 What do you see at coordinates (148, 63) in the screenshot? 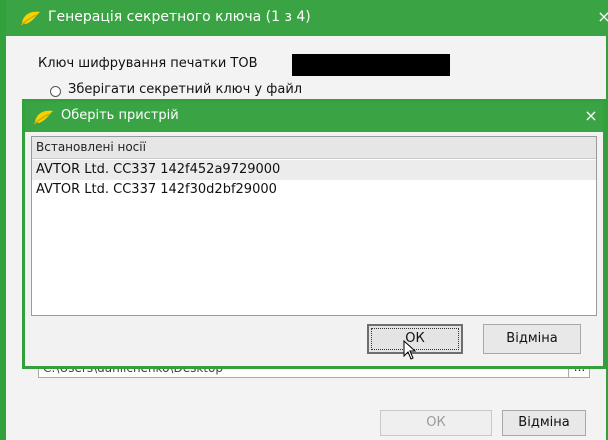
I see `key-label: Ключ шифрування печатки ТОВ` at bounding box center [148, 63].